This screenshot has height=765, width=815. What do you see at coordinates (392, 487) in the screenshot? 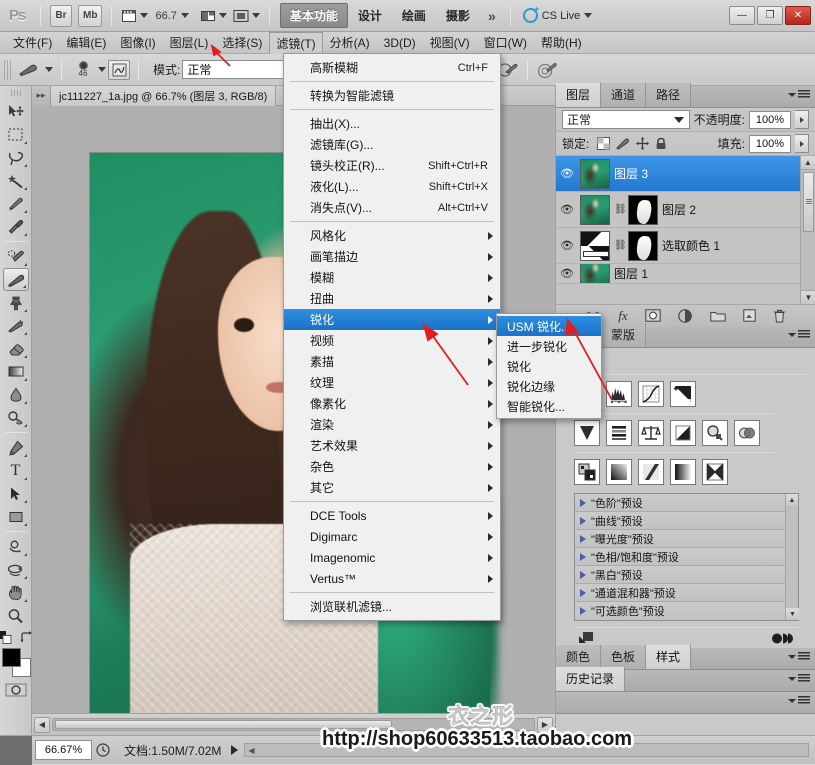
I see `menu-item-other: 其它` at bounding box center [392, 487].